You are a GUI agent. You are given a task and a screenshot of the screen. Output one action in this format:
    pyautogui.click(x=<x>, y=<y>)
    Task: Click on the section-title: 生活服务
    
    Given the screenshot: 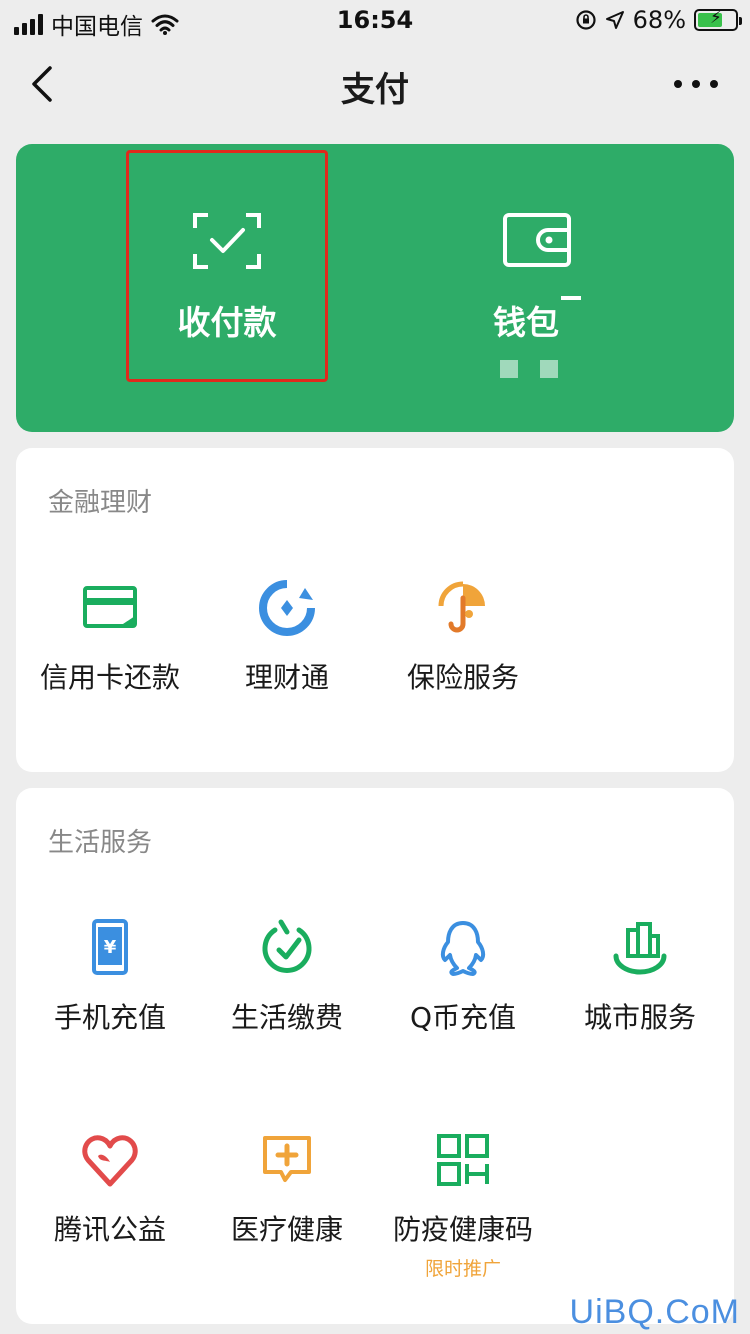 What is the action you would take?
    pyautogui.click(x=100, y=843)
    